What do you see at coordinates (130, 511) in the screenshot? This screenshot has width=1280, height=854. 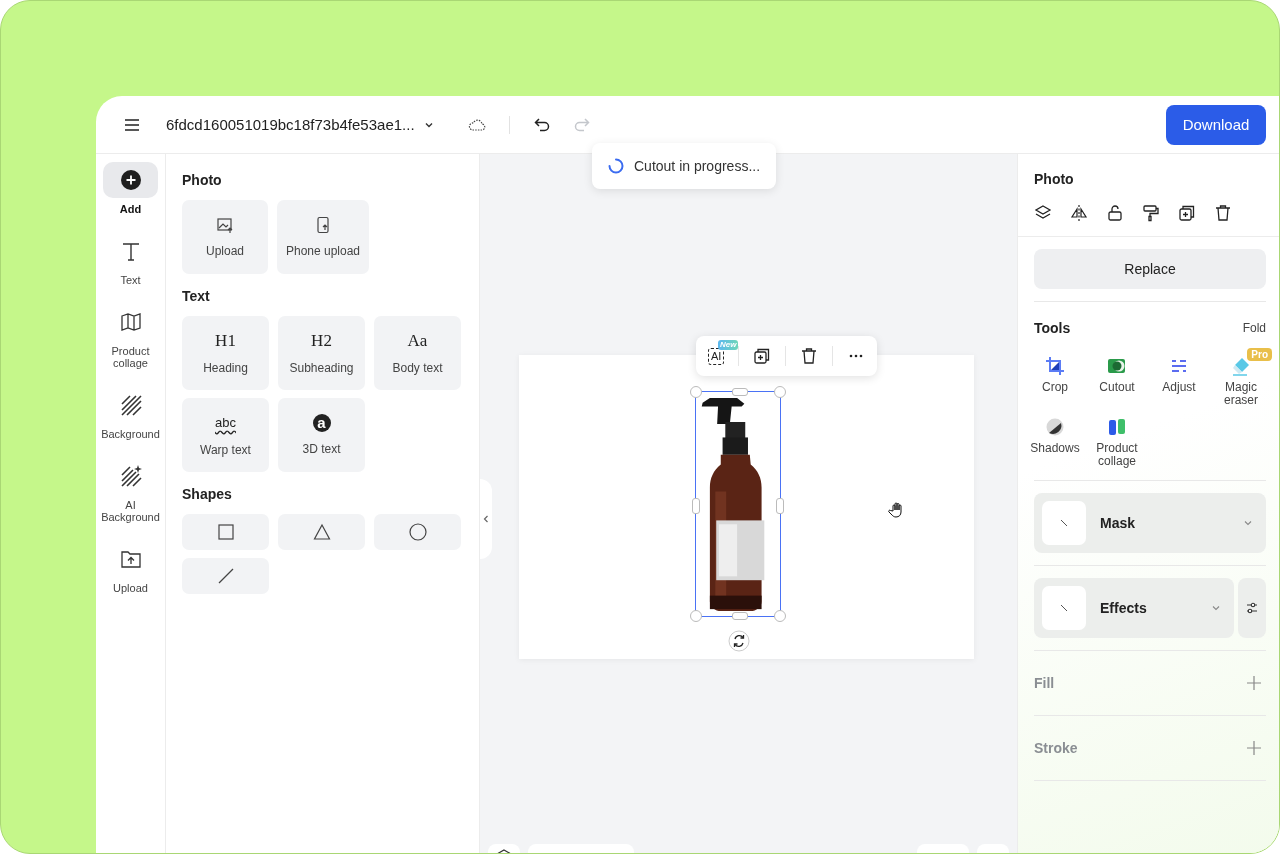 I see `rail-label: AI Background` at bounding box center [130, 511].